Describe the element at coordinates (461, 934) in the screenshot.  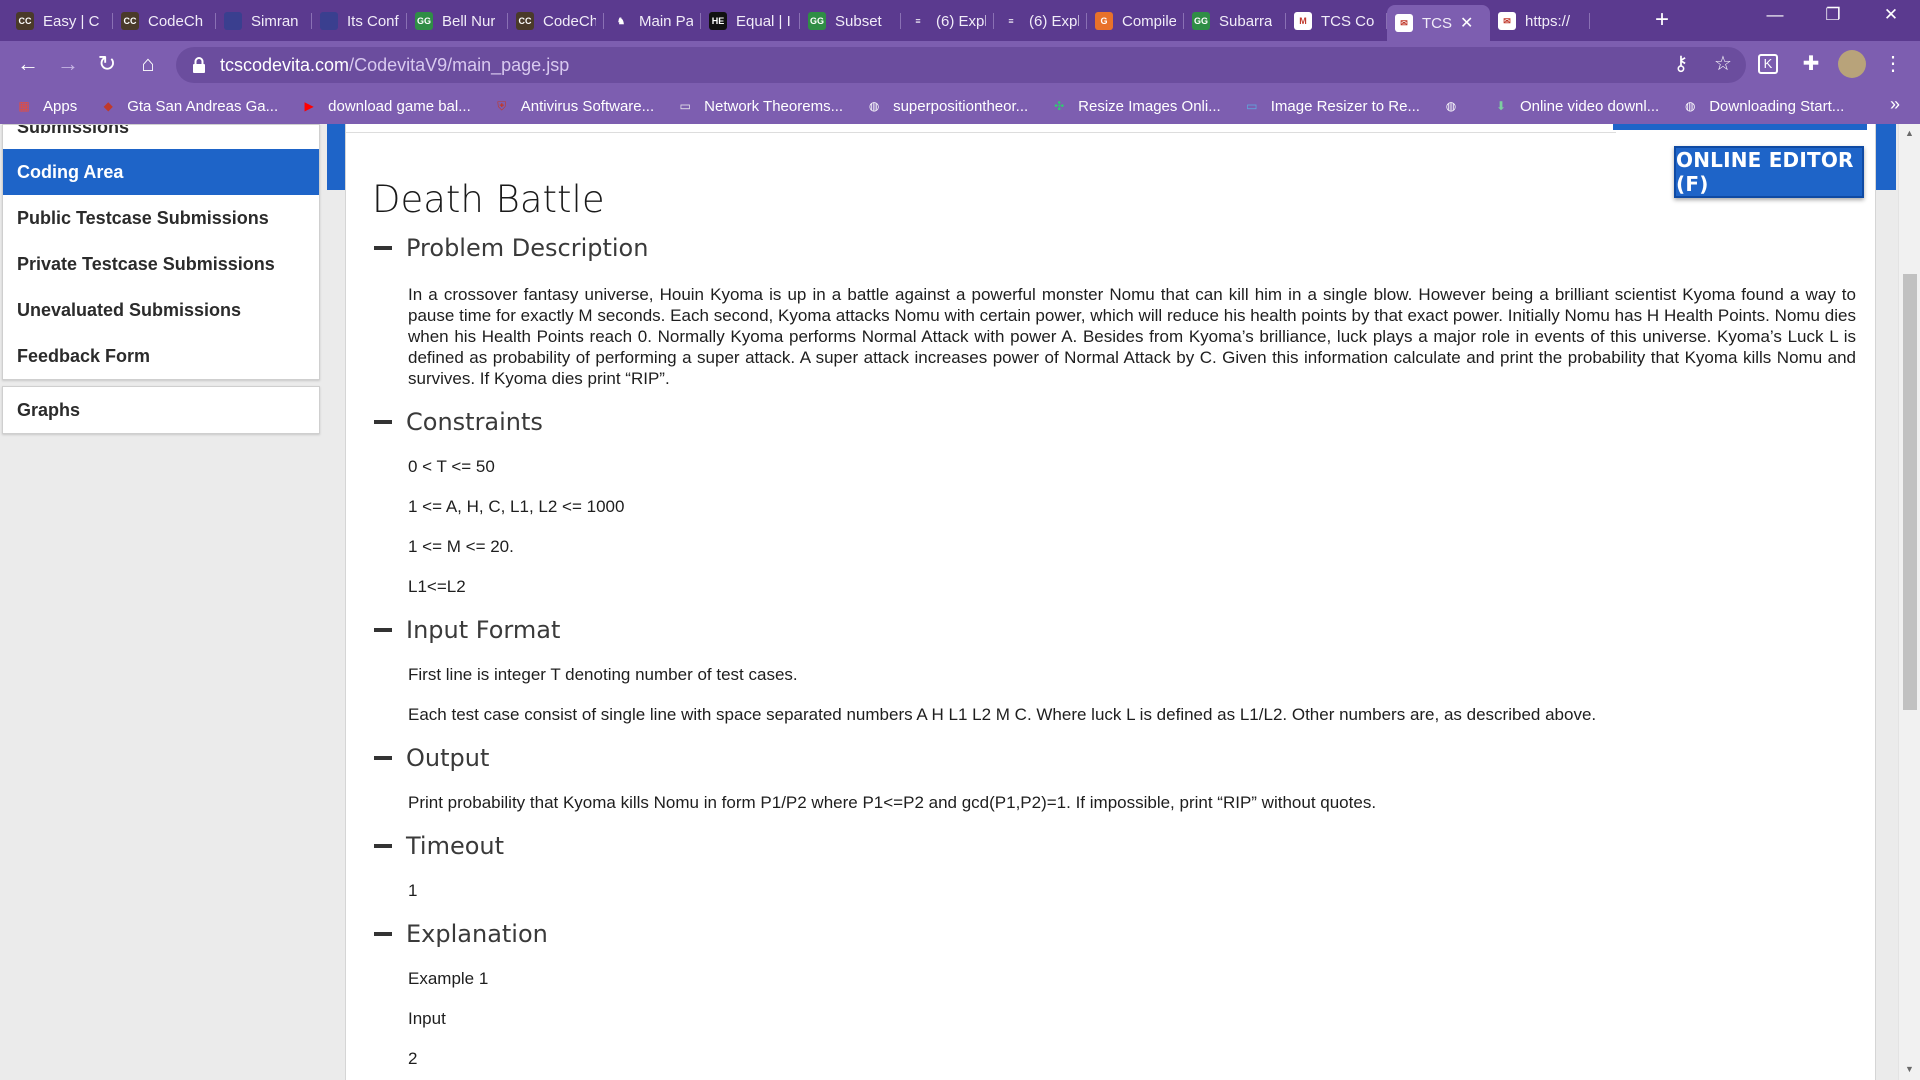
I see `section-explanation: Explanation` at that location.